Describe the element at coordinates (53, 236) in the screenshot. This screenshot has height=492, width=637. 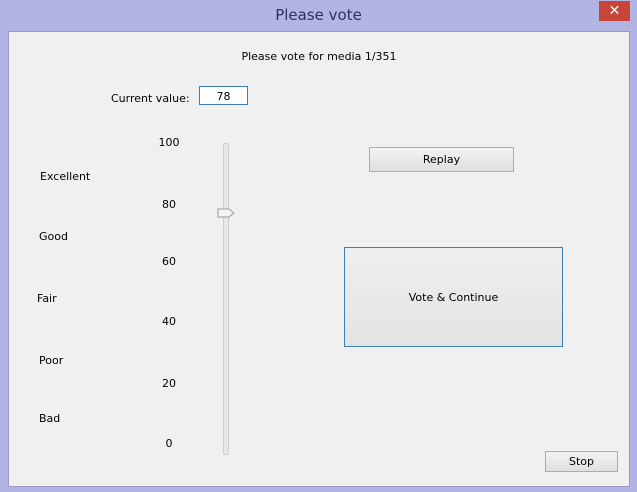
I see `quality-label-good: Good` at that location.